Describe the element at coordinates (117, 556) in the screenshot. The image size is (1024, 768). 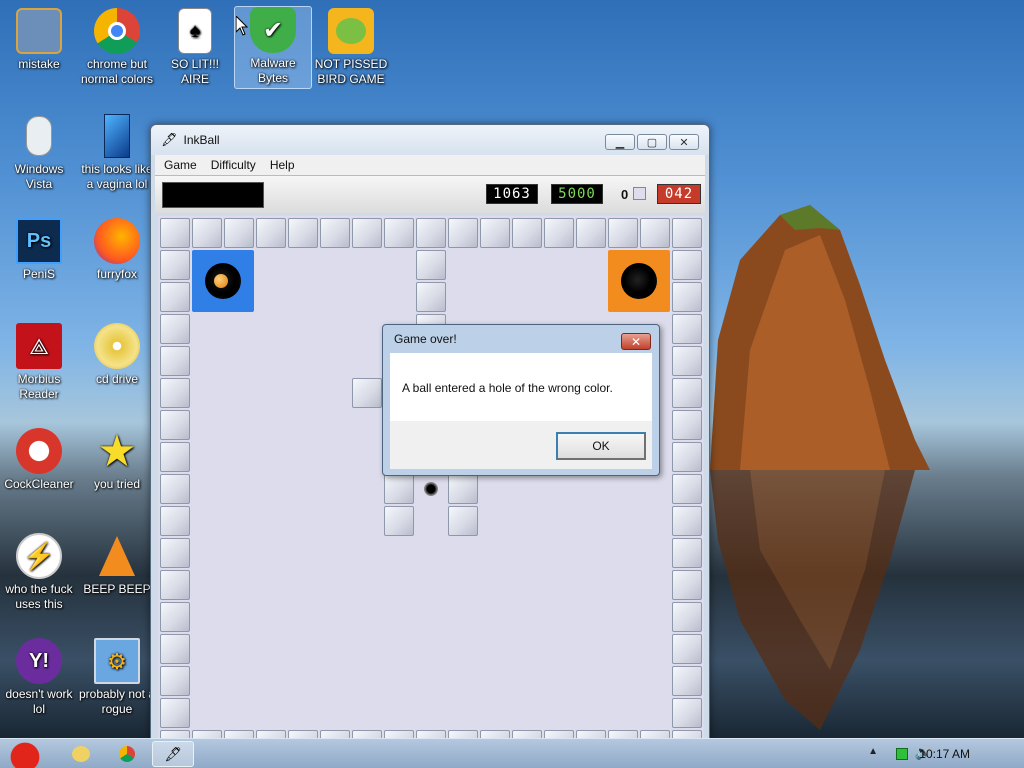
I see `vlc-cone-icon` at that location.